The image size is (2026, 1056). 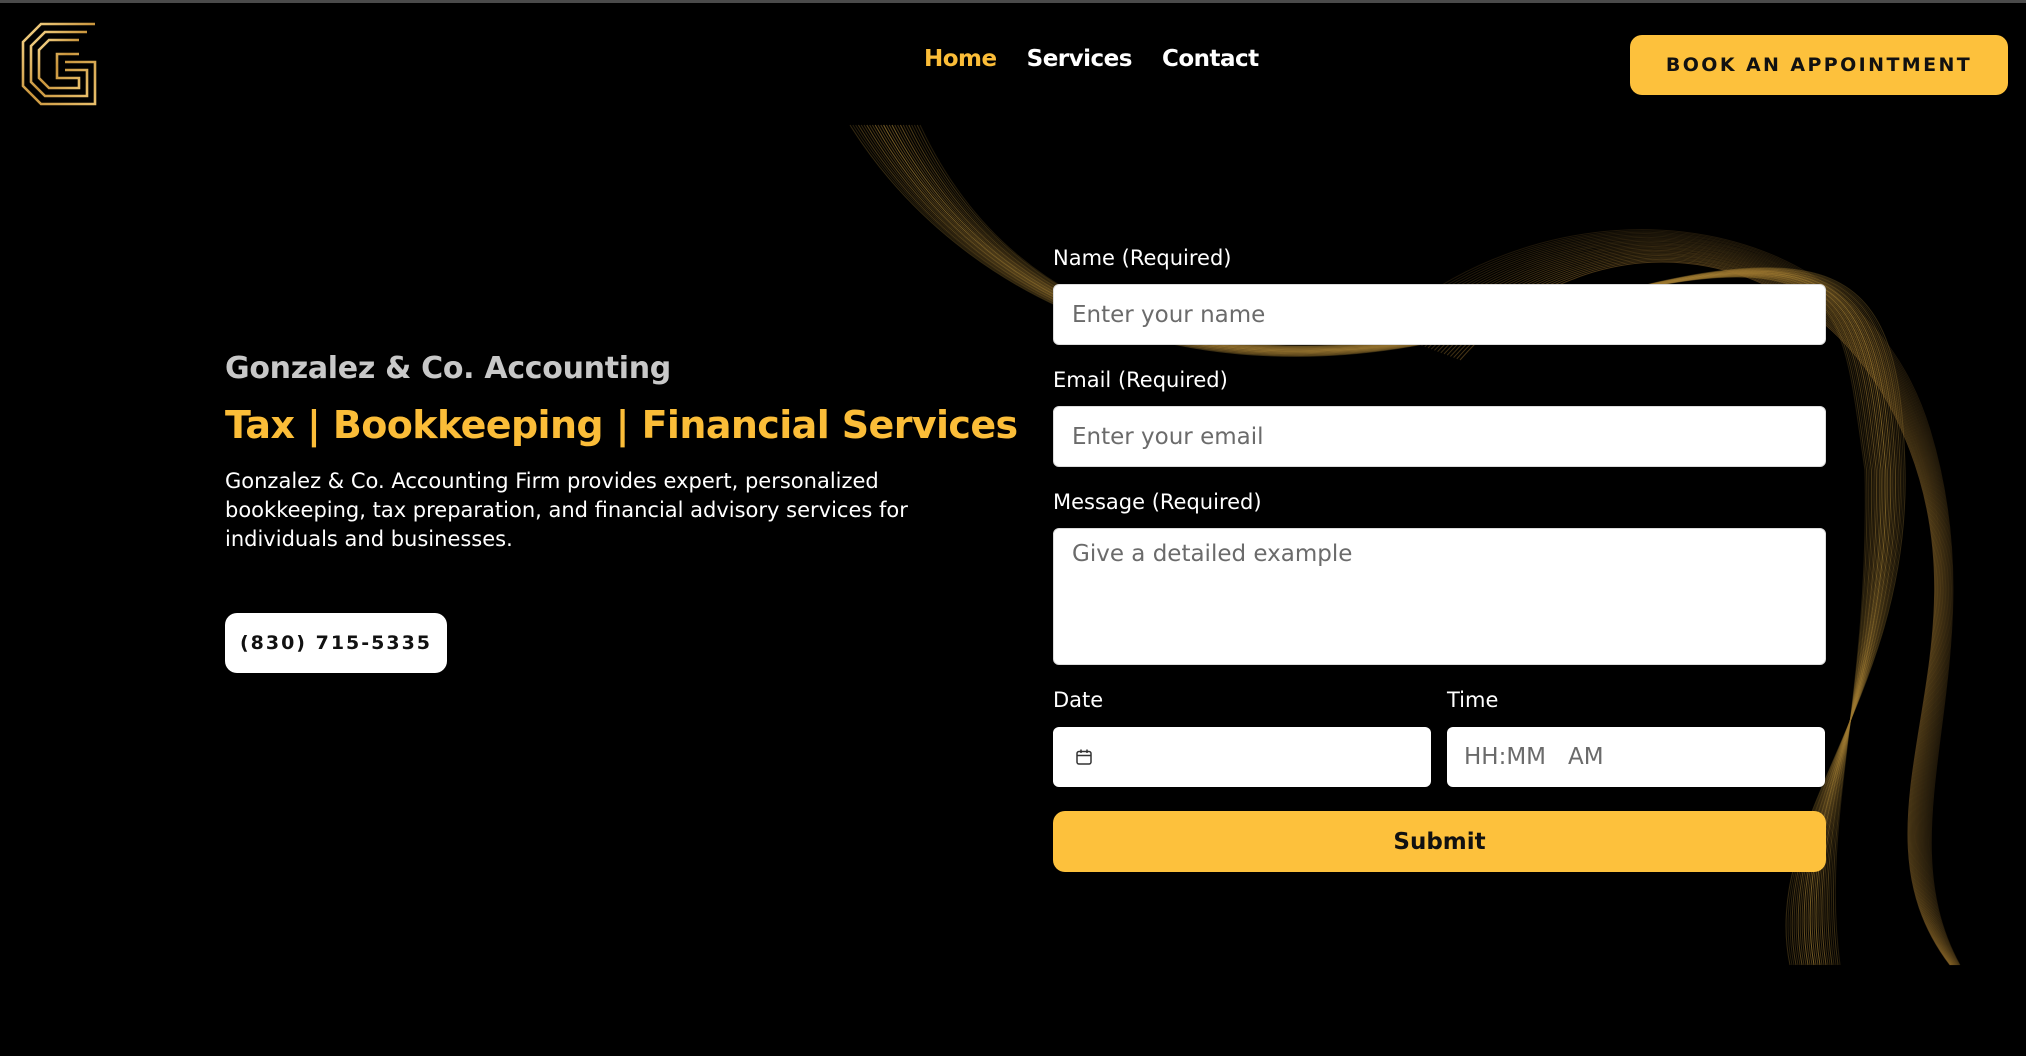 I want to click on top-border, so click(x=1013, y=1).